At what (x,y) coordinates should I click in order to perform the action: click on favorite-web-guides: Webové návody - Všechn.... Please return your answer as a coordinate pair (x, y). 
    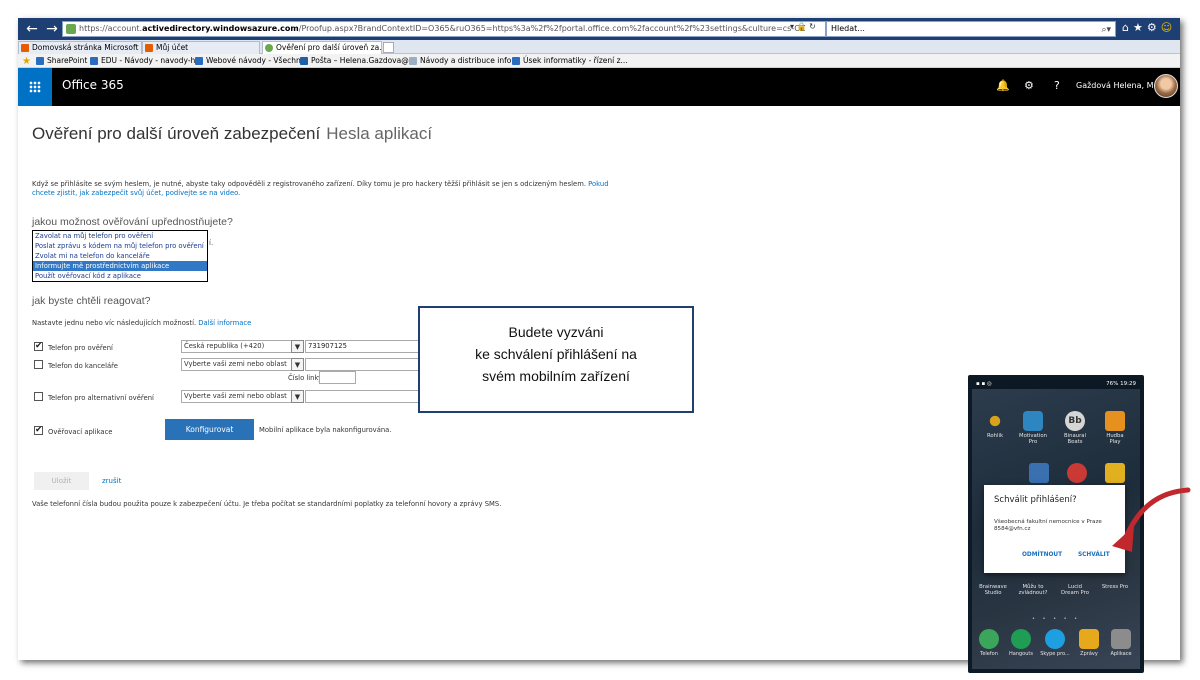
    Looking at the image, I should click on (251, 60).